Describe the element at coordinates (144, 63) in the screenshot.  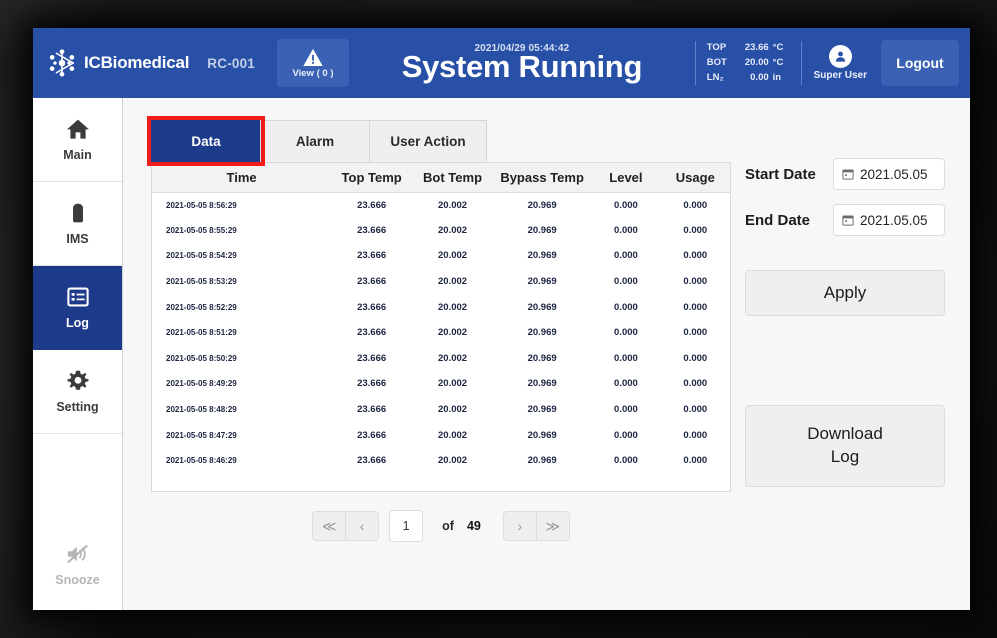
I see `brand: ICBiomedical RC-001` at that location.